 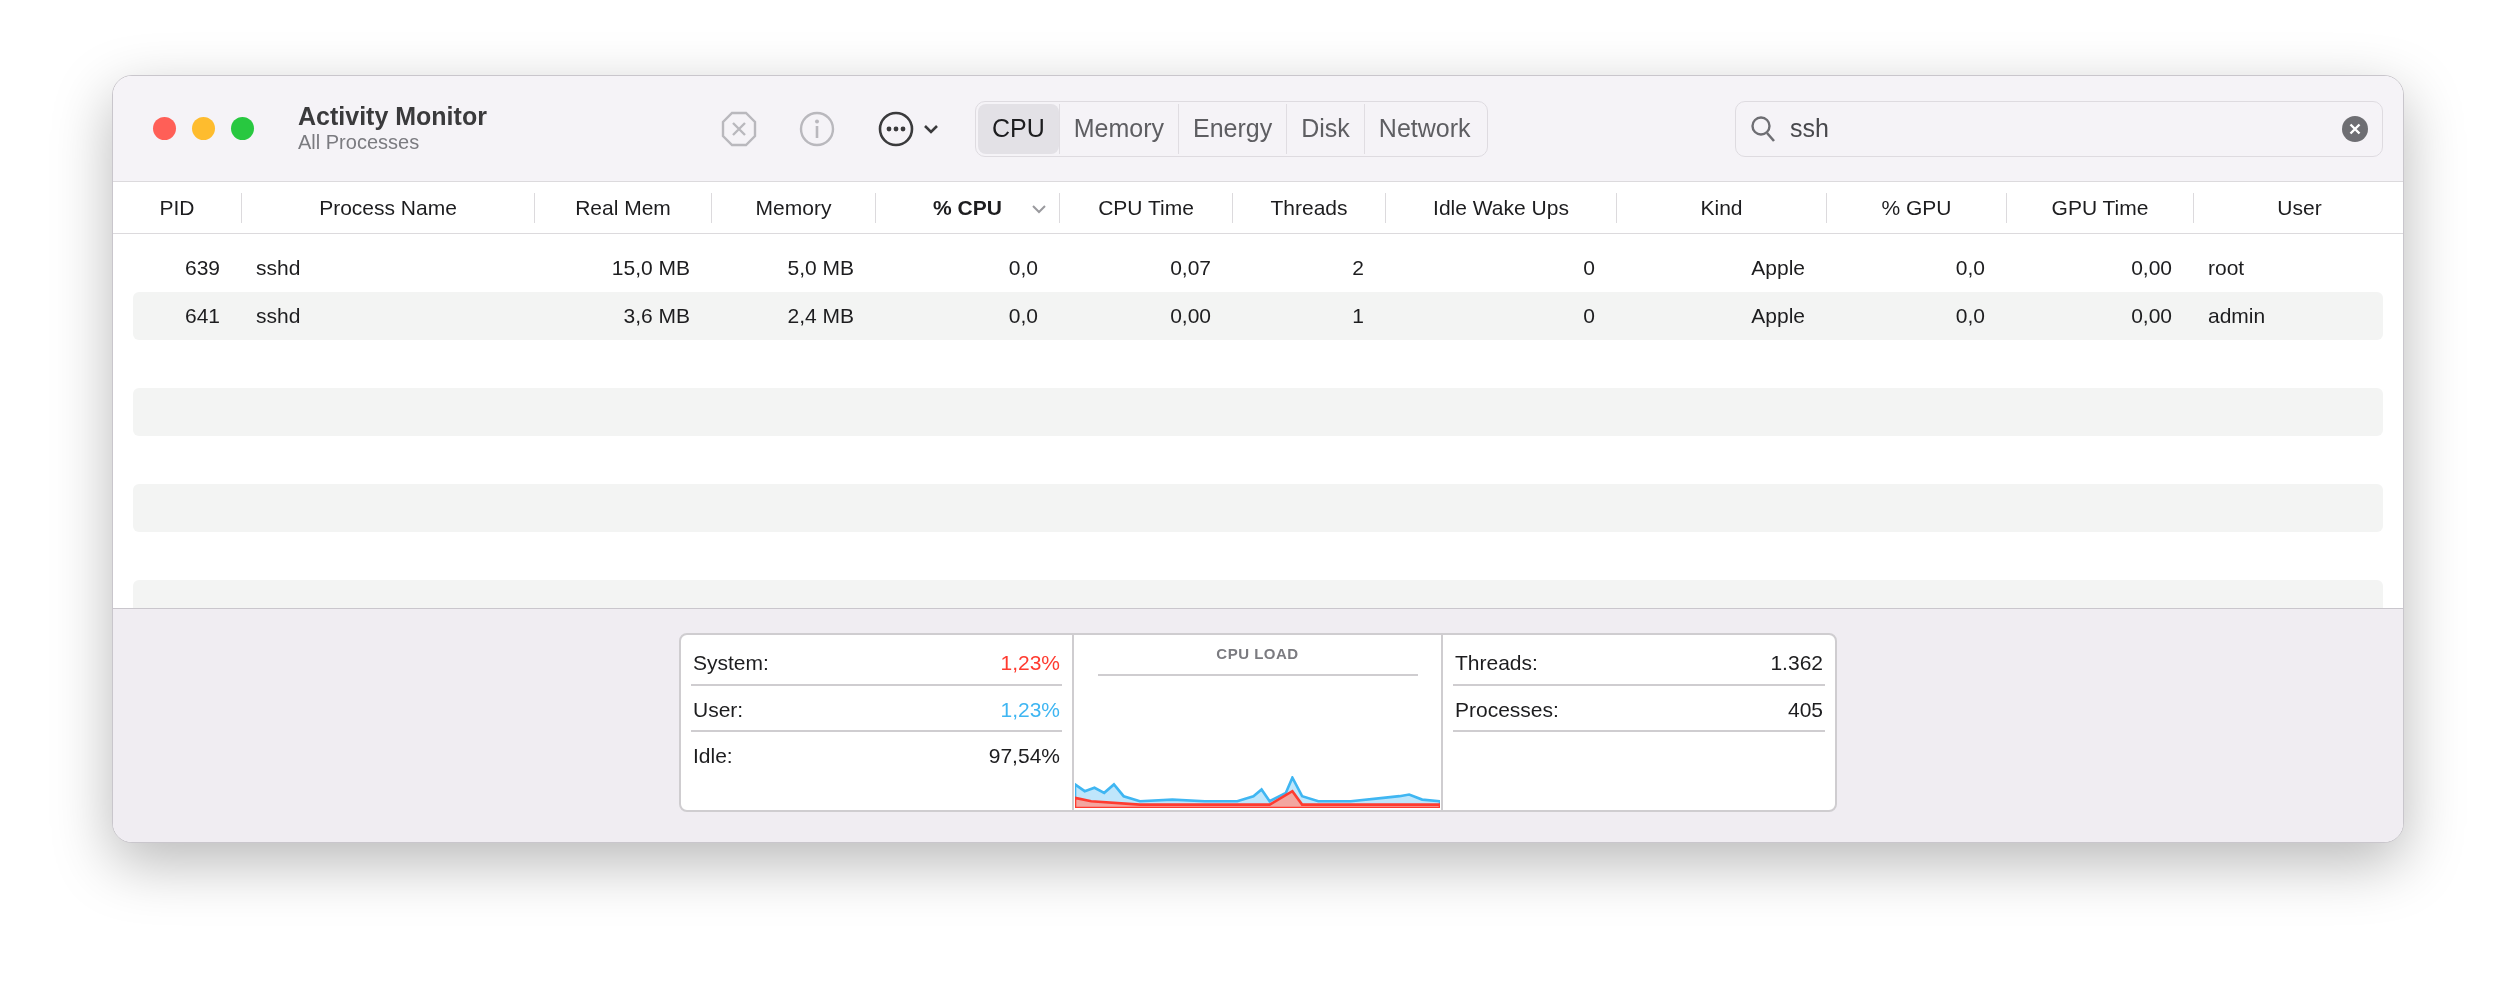 What do you see at coordinates (650, 268) in the screenshot?
I see `table-cell: 15,0 MB` at bounding box center [650, 268].